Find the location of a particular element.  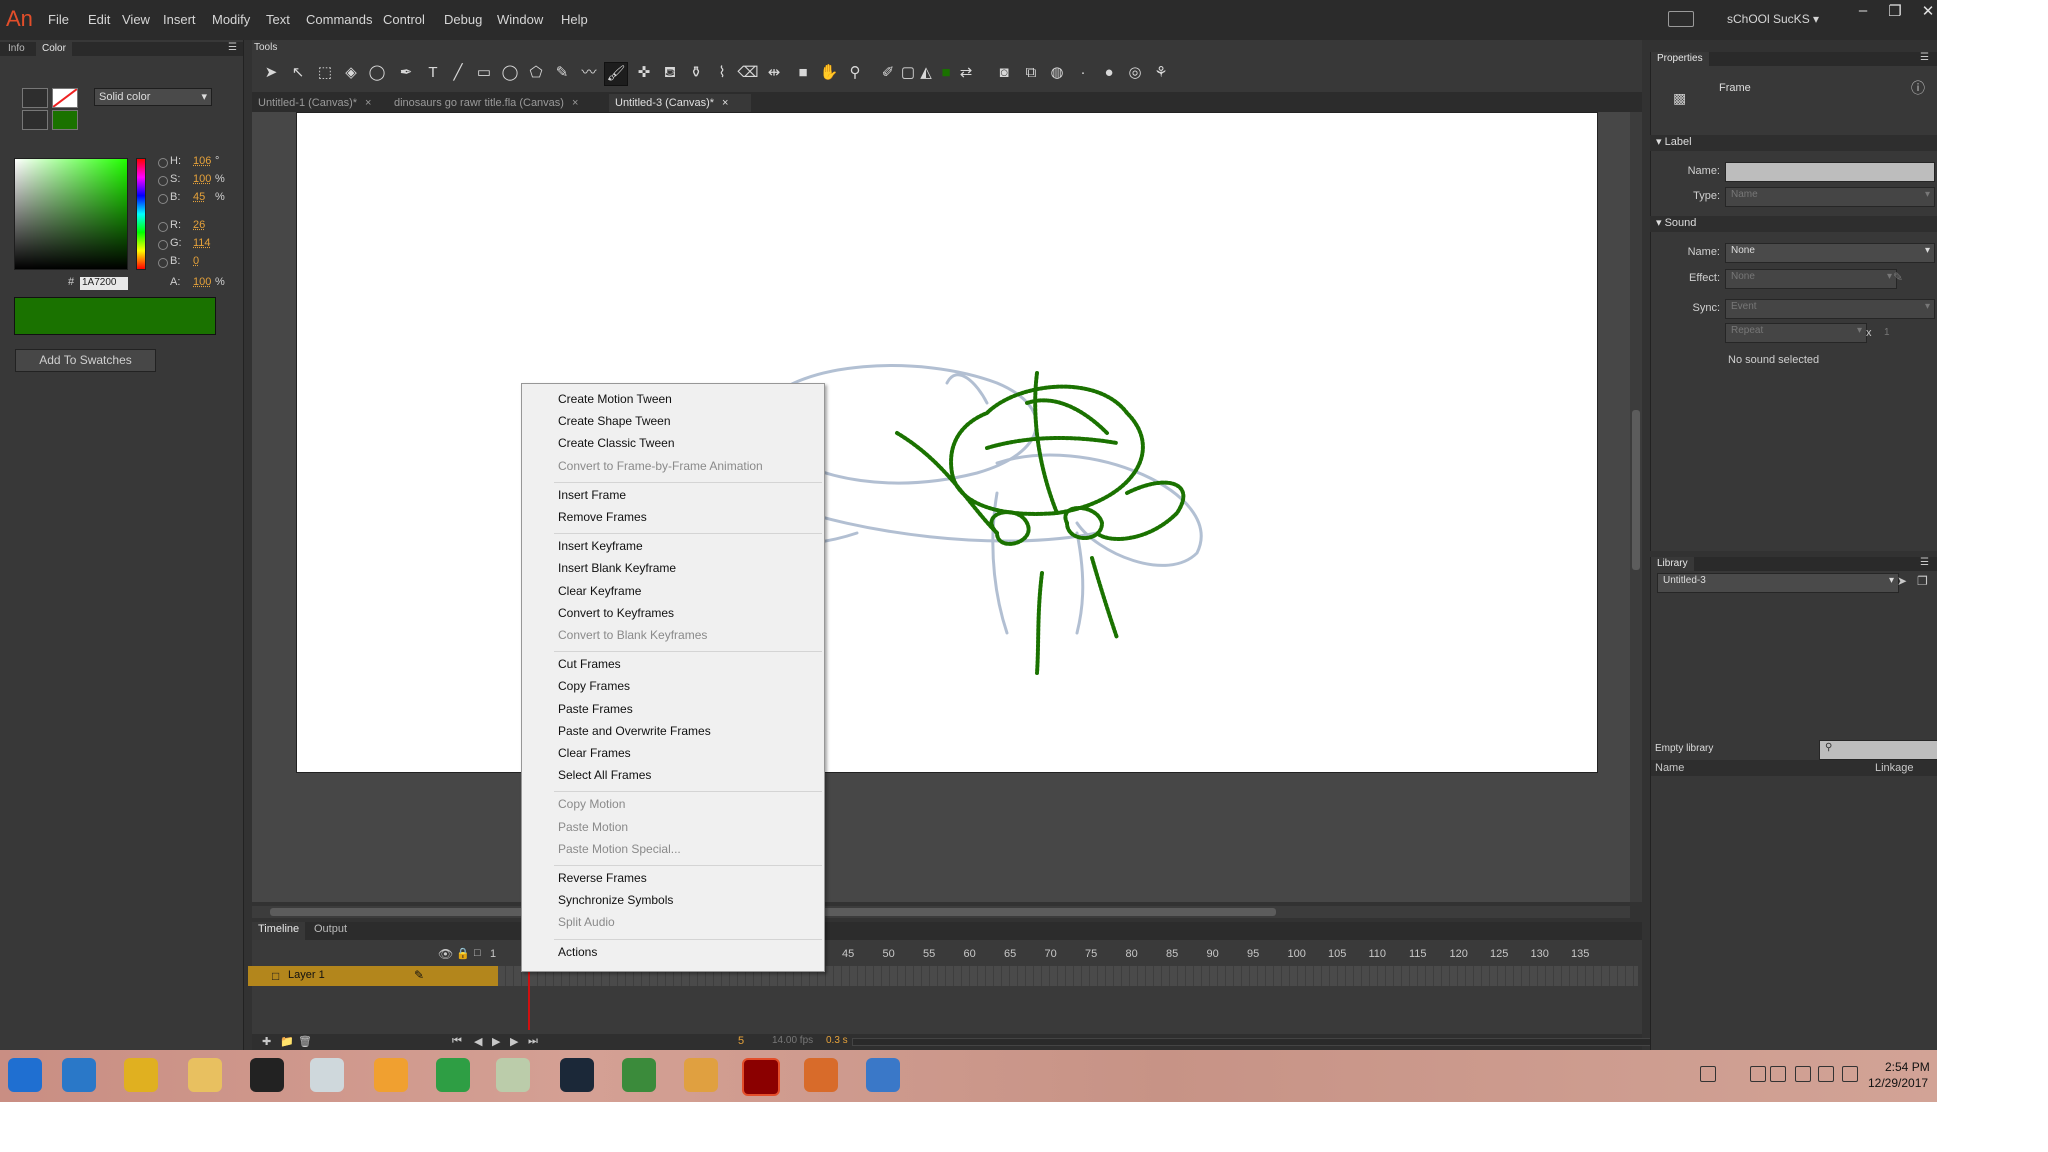

menu-view: View is located at coordinates (136, 19).